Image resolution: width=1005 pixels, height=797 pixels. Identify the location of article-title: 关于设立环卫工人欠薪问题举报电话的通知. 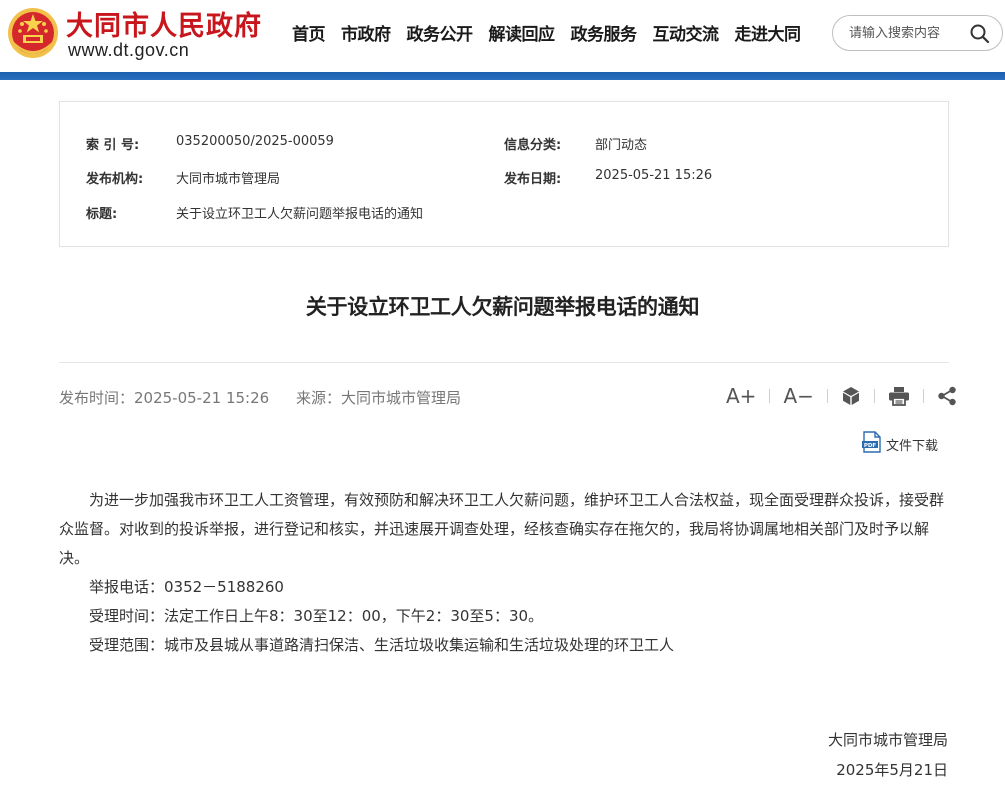
(502, 307).